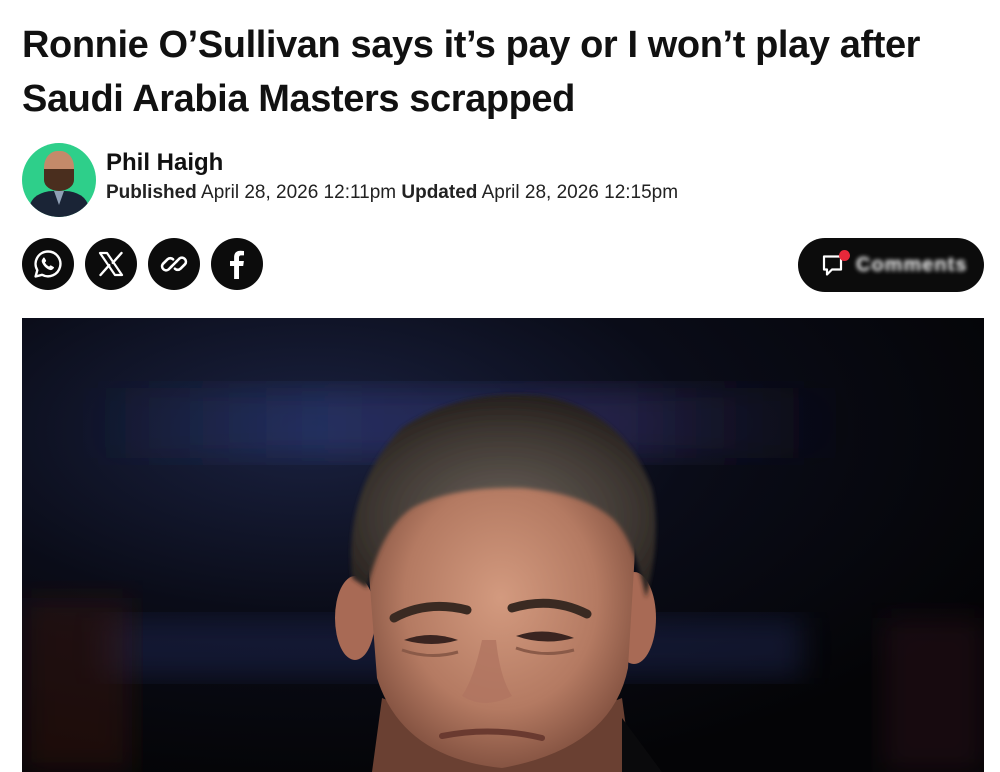 The image size is (1000, 772). I want to click on whatsapp-icon, so click(48, 264).